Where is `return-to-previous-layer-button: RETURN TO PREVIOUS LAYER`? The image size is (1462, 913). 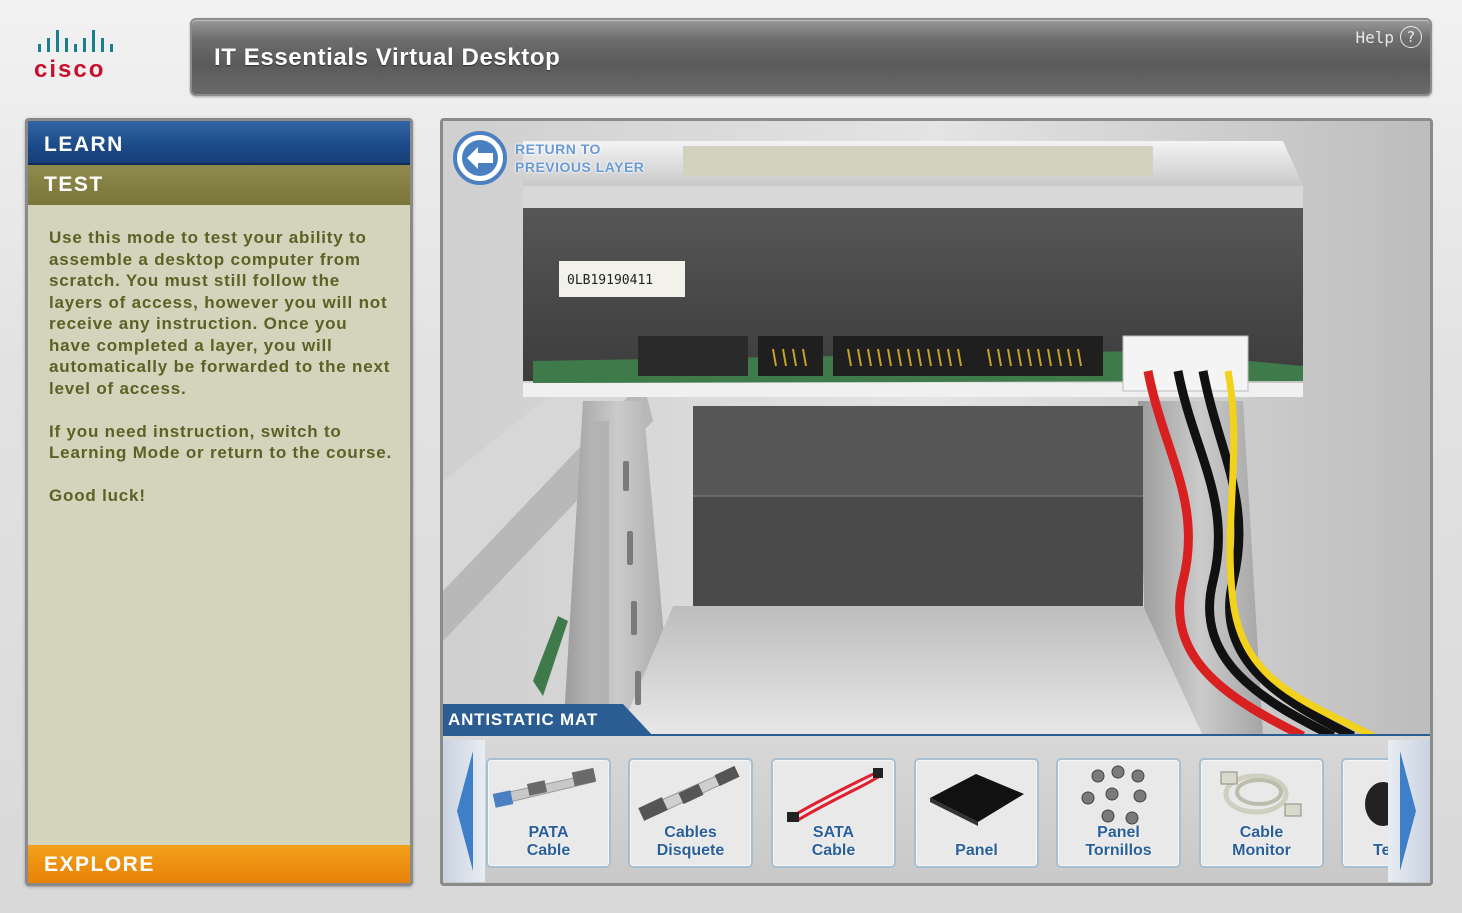
return-to-previous-layer-button: RETURN TO PREVIOUS LAYER is located at coordinates (548, 158).